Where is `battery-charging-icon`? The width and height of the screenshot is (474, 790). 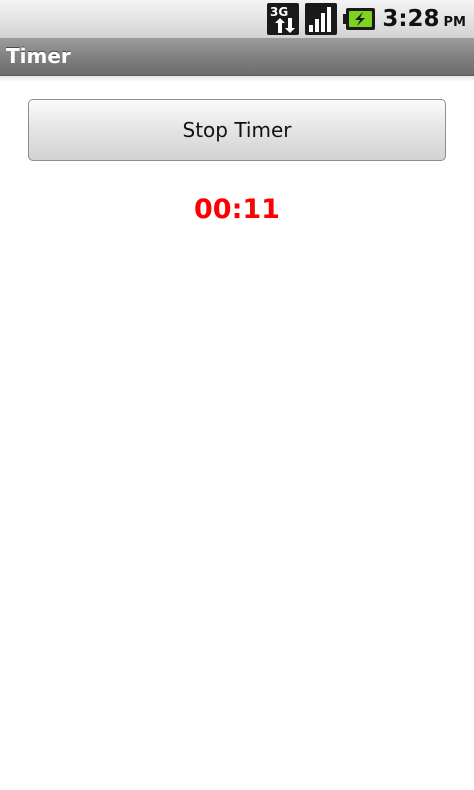 battery-charging-icon is located at coordinates (359, 19).